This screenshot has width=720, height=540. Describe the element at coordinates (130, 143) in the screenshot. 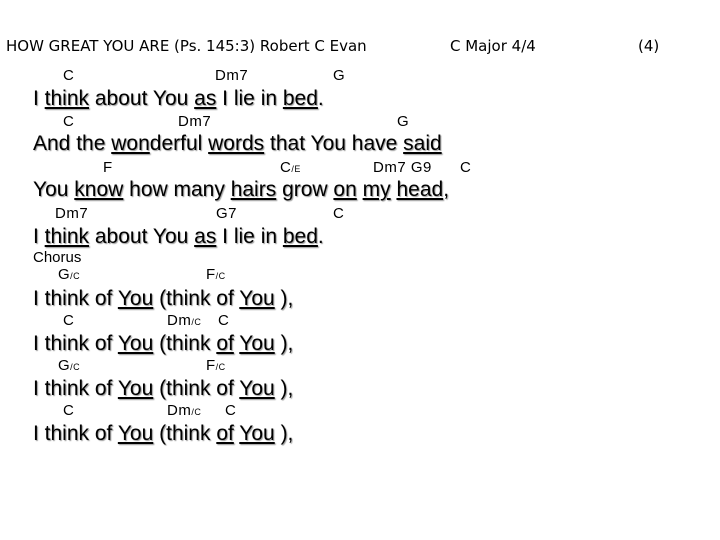

I see `stressed-syllable: won` at that location.